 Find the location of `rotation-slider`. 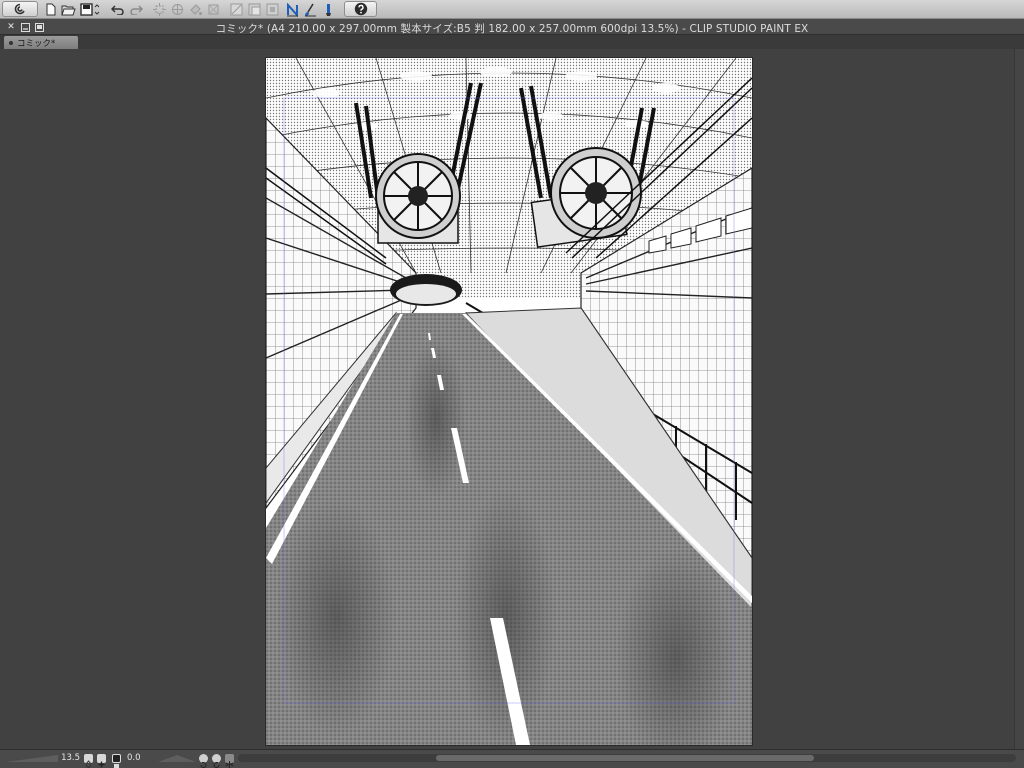

rotation-slider is located at coordinates (177, 758).